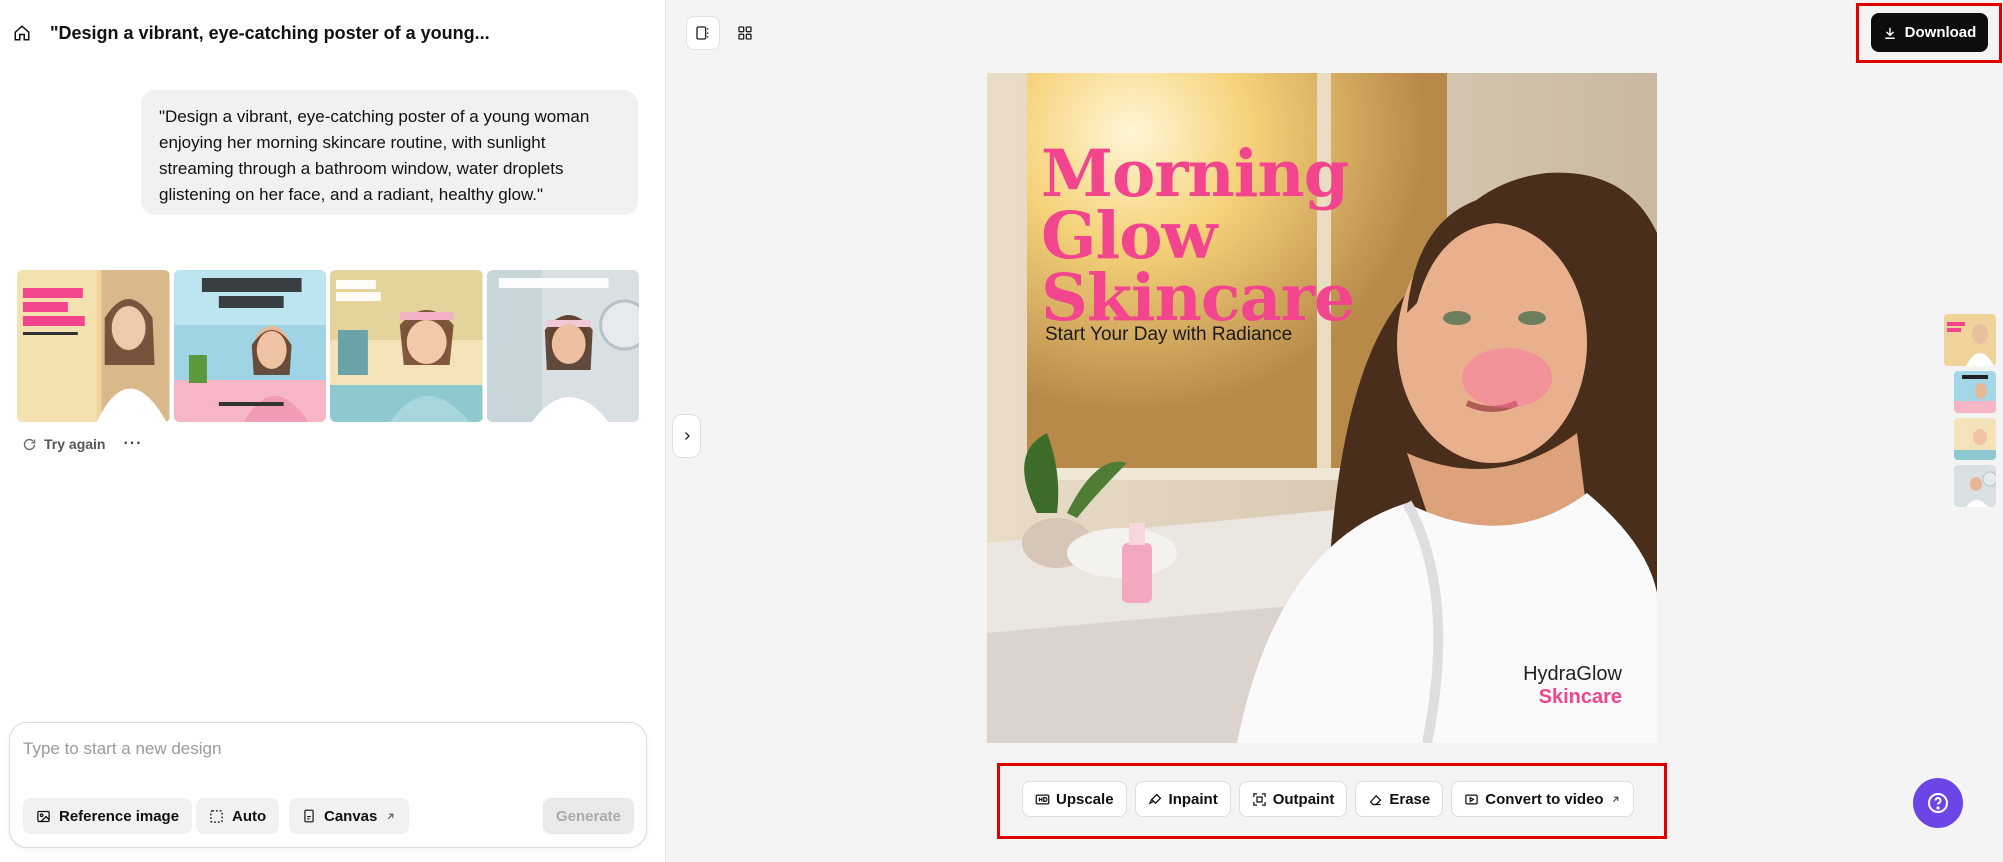 This screenshot has height=862, width=2003. What do you see at coordinates (1259, 799) in the screenshot?
I see `expand-frame-icon` at bounding box center [1259, 799].